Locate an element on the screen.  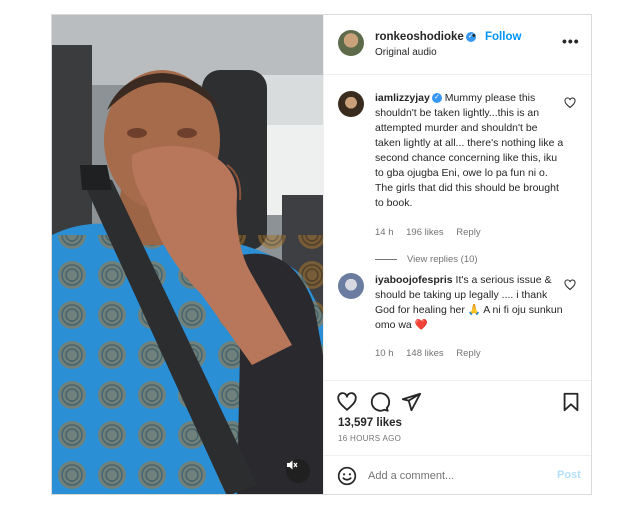
author-username: ronkeoshodioke ✓ is located at coordinates (425, 37).